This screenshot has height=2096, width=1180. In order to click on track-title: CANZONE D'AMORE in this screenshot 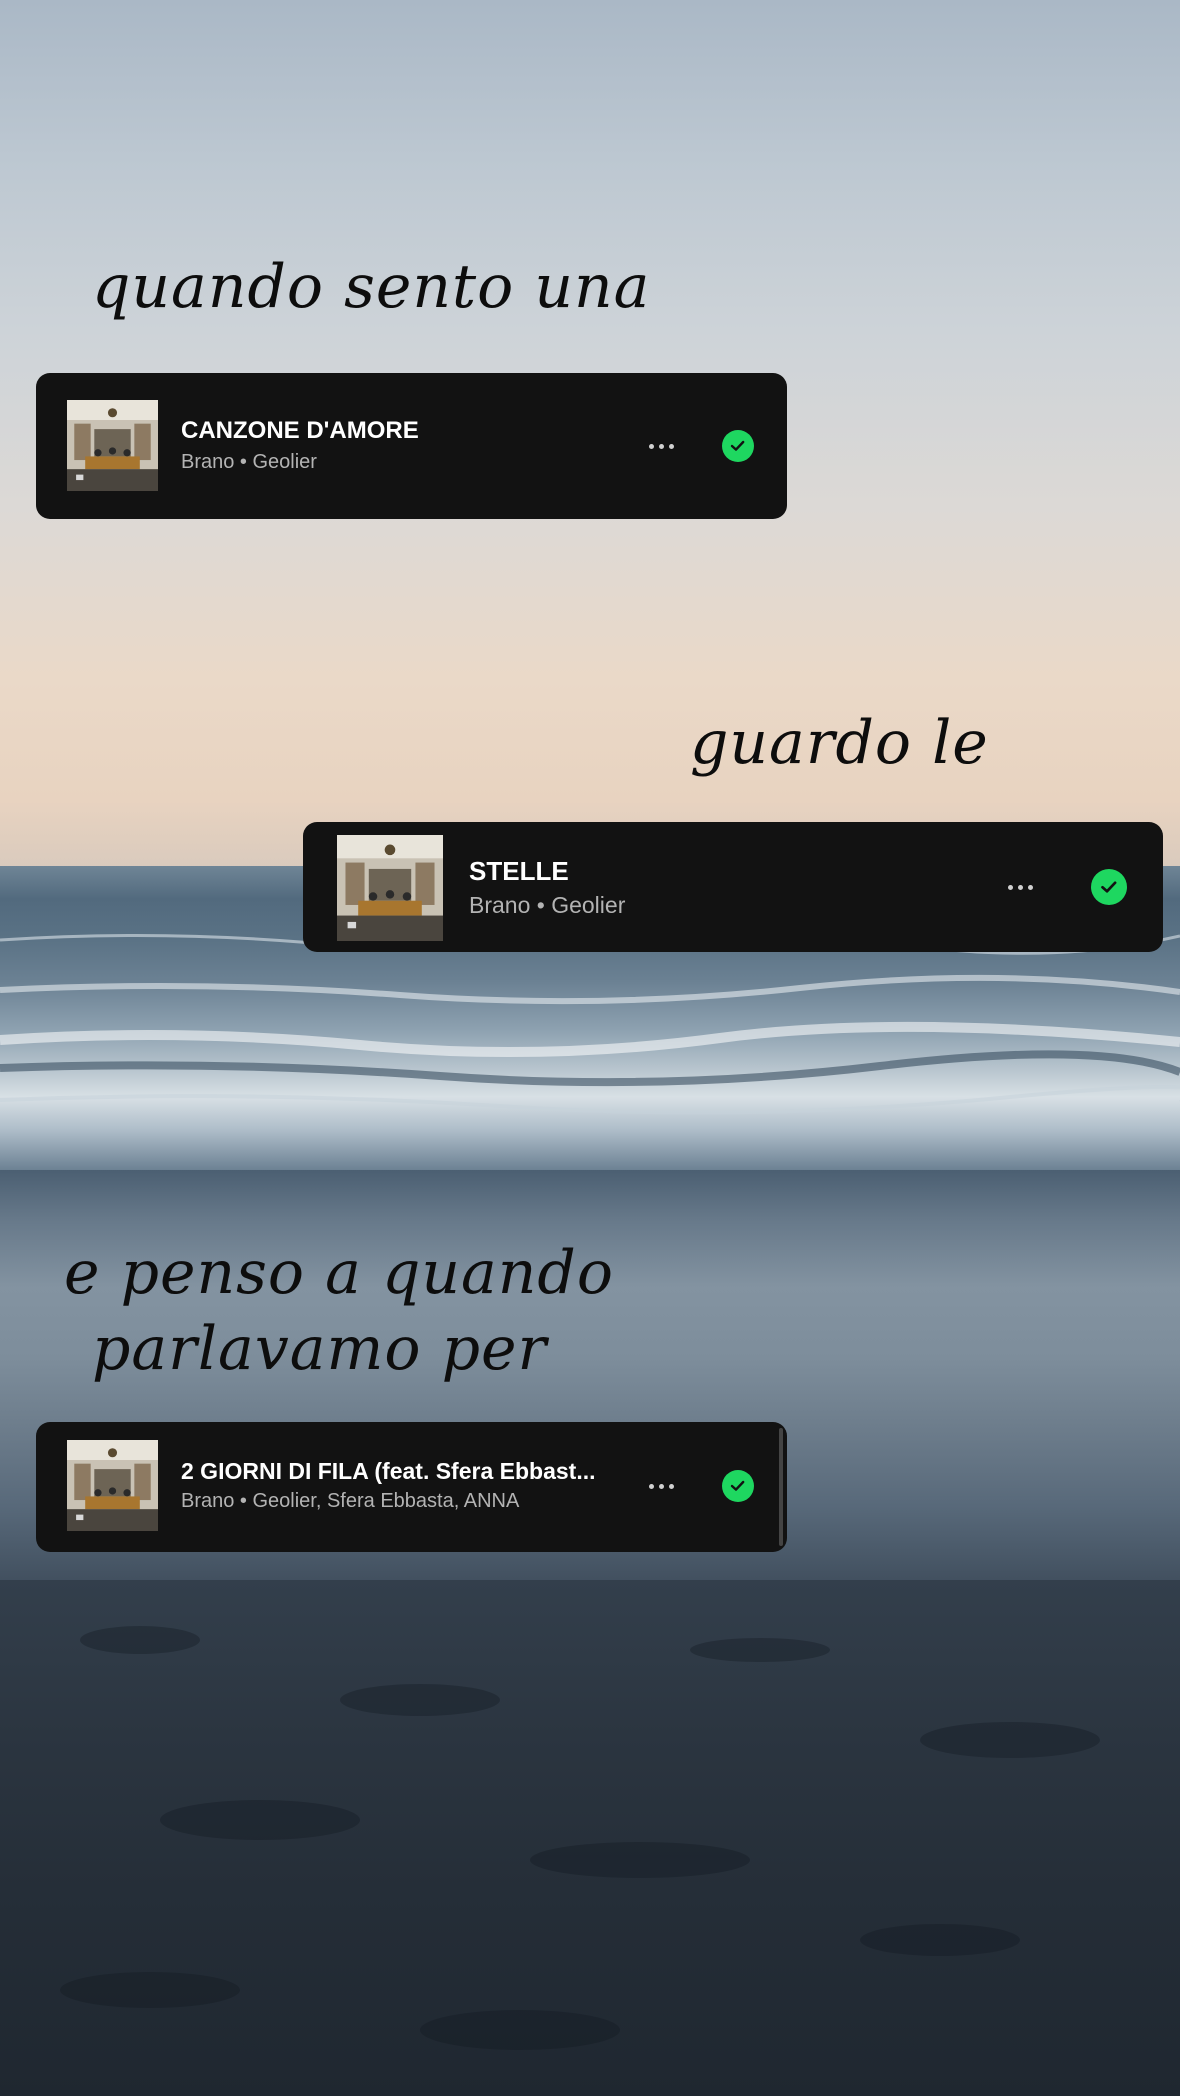, I will do `click(300, 430)`.